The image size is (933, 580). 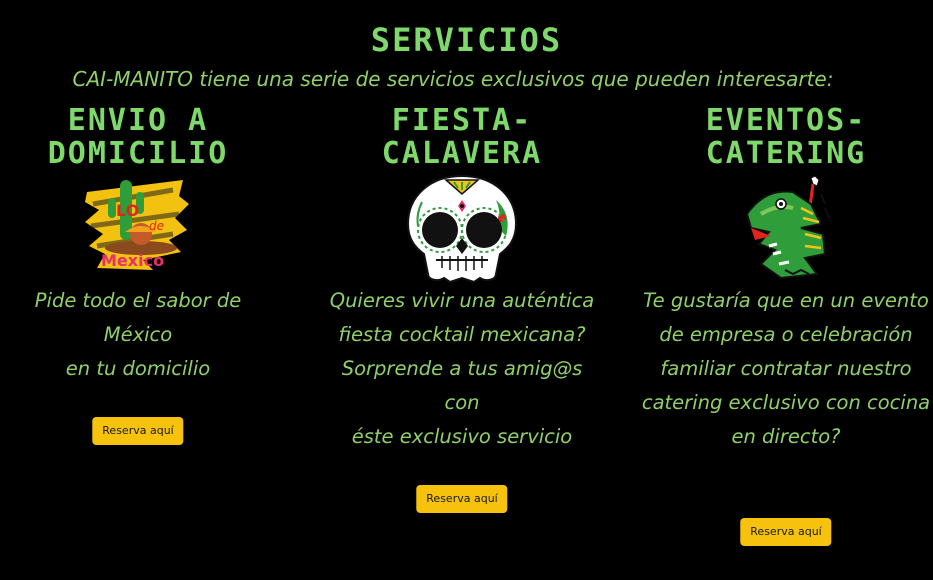 I want to click on sugar-skull-icon, so click(x=462, y=229).